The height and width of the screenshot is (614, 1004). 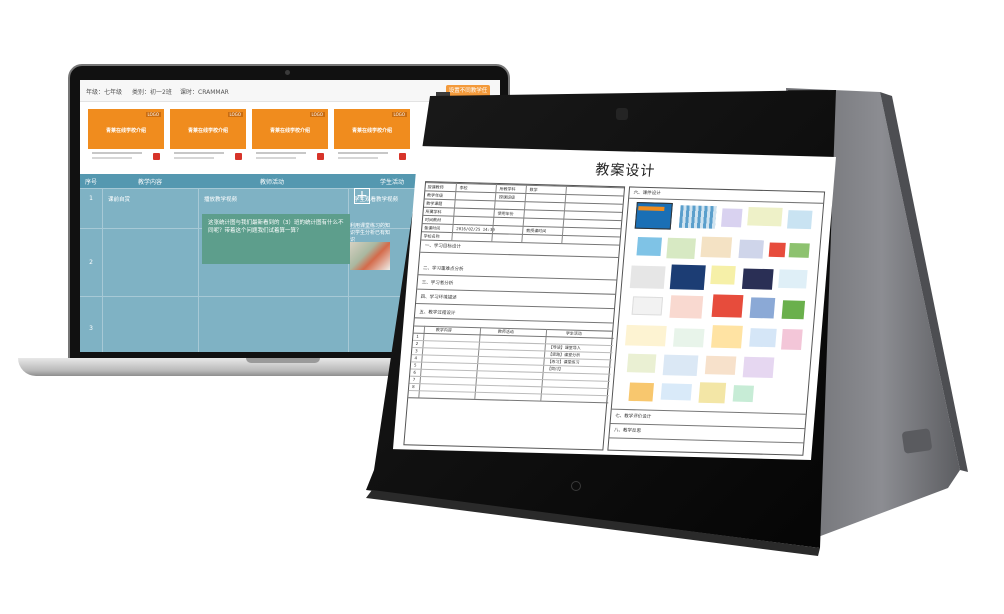 What do you see at coordinates (443, 269) in the screenshot?
I see `section-difficulty: 二、学习重难点分析` at bounding box center [443, 269].